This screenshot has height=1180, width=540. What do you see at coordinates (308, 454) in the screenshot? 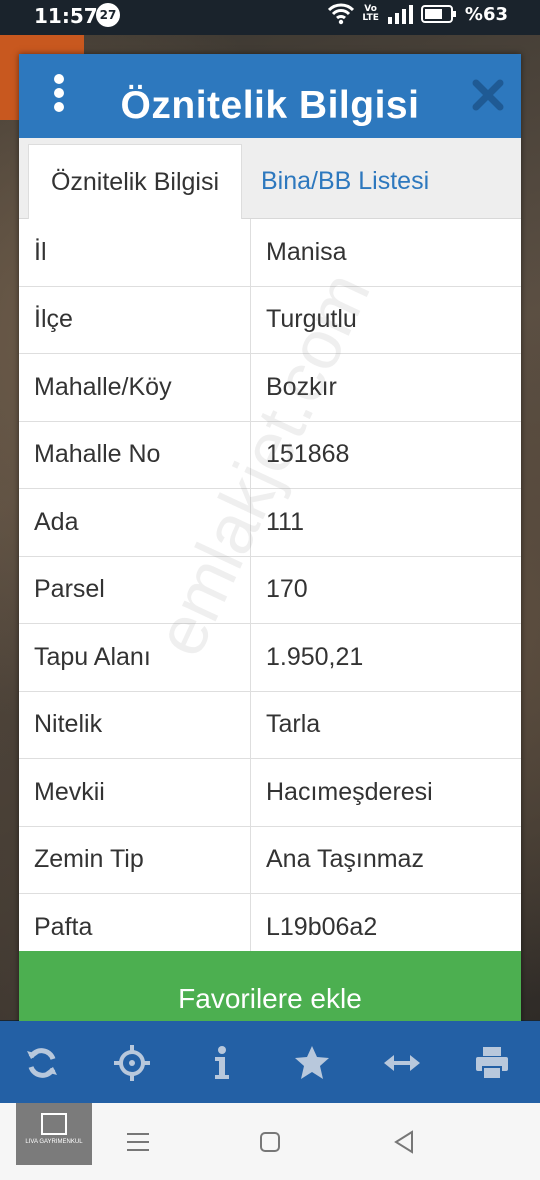
I see `attribute-value: 151868` at bounding box center [308, 454].